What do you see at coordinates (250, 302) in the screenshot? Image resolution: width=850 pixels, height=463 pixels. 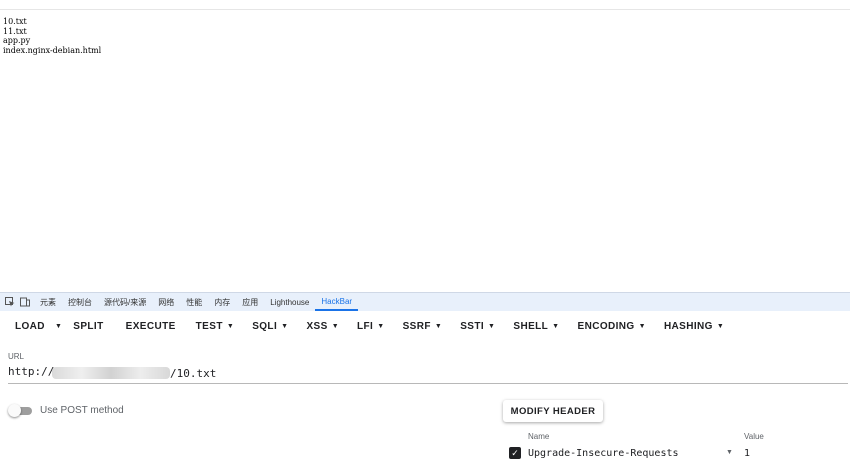 I see `tab-application: 应用` at bounding box center [250, 302].